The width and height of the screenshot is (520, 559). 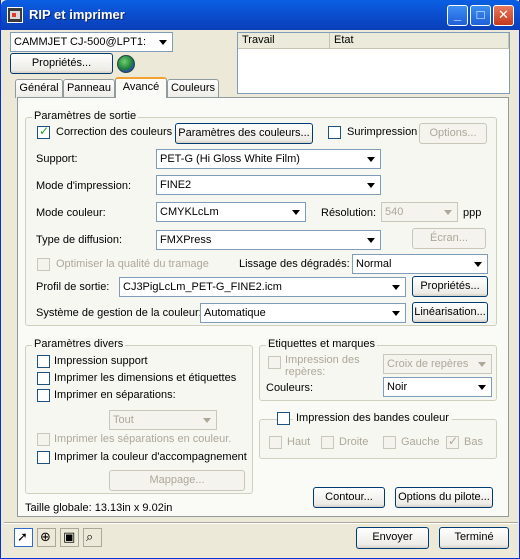 What do you see at coordinates (275, 442) in the screenshot?
I see `band-top-checkbox` at bounding box center [275, 442].